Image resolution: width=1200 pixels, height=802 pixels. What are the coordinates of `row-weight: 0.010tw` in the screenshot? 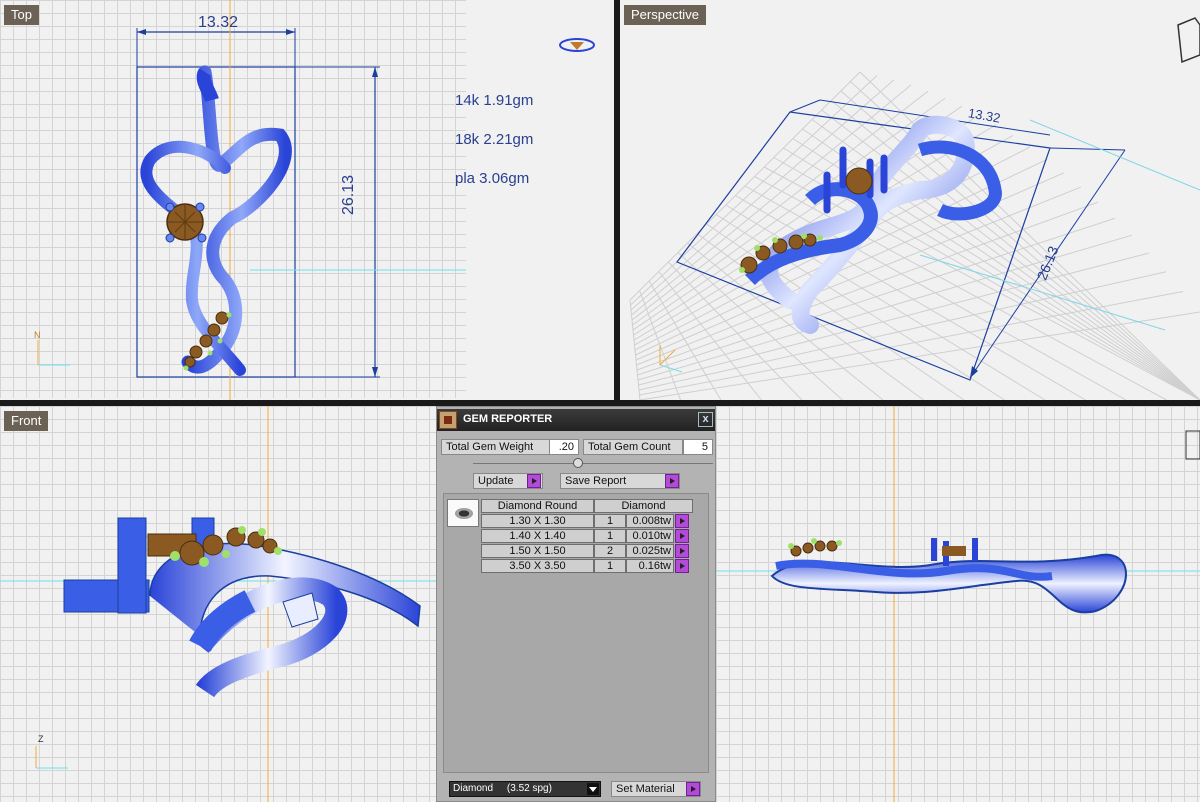 It's located at (650, 536).